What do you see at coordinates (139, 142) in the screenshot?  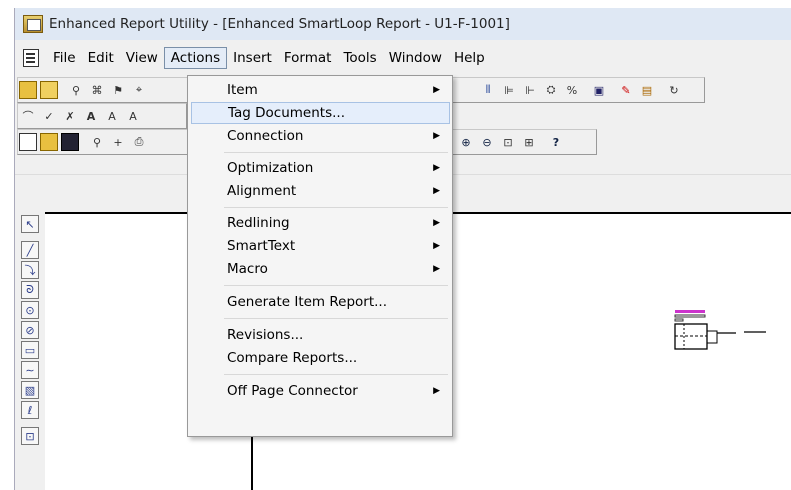 I see `print-icon: ⎙` at bounding box center [139, 142].